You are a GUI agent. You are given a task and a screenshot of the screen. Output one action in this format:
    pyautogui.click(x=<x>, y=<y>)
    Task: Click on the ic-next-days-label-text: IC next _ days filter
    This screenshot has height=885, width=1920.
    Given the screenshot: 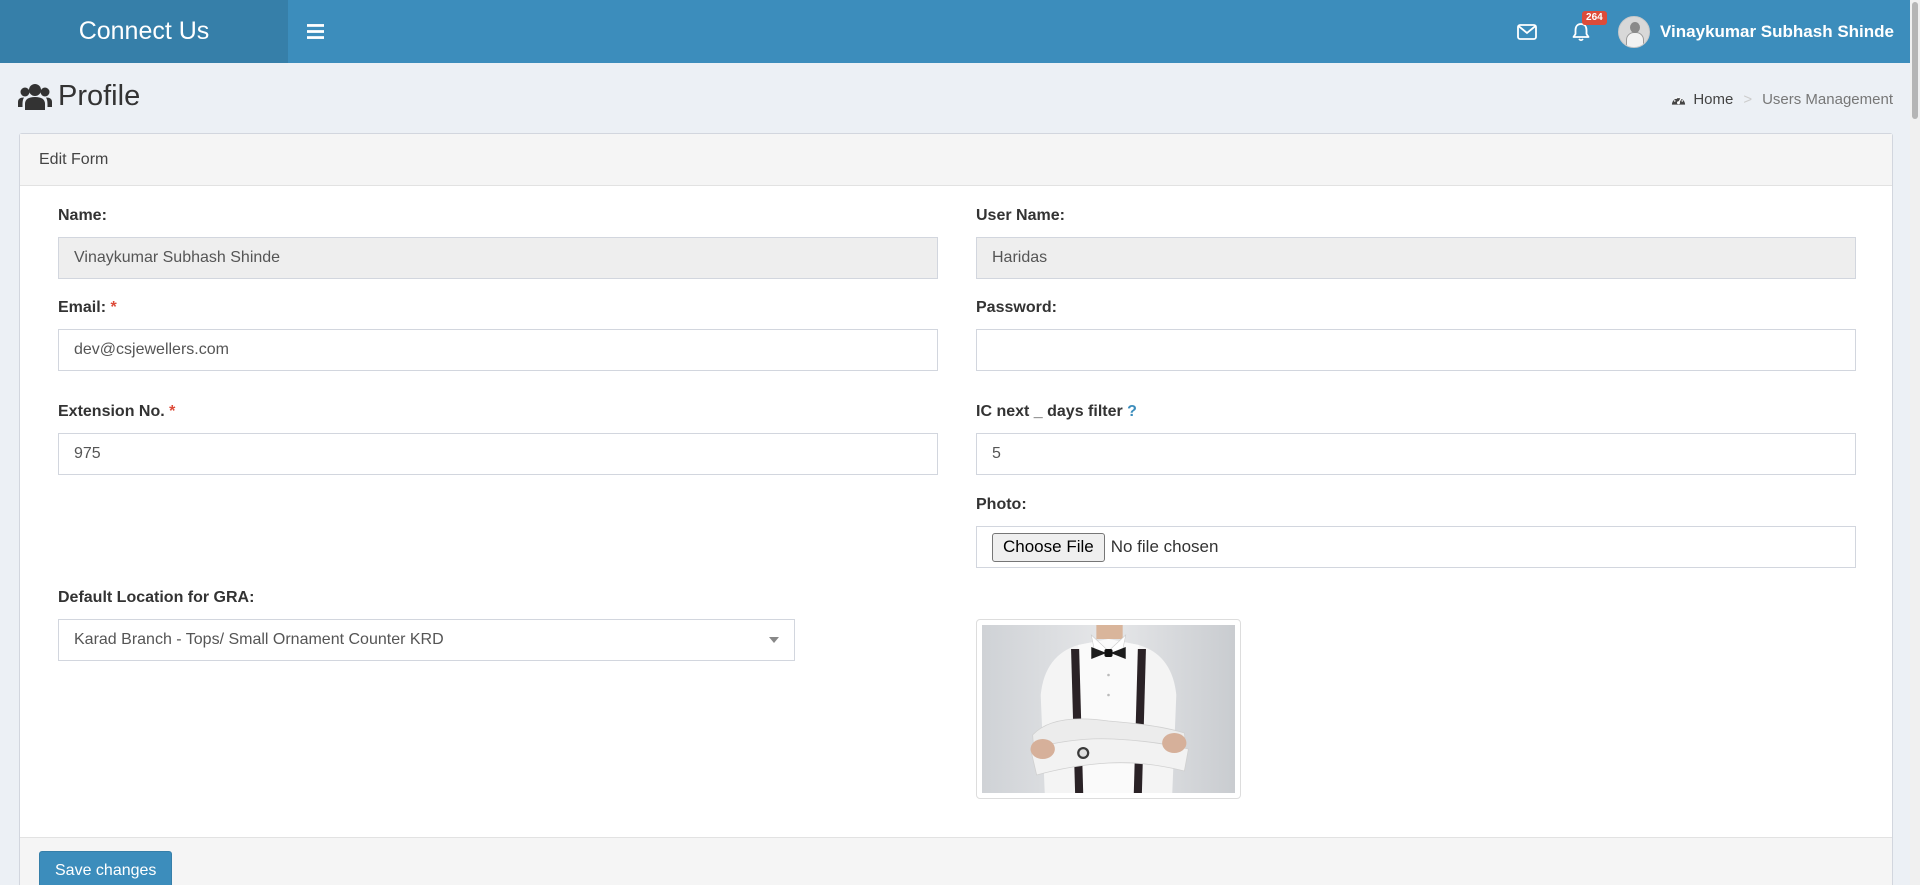 What is the action you would take?
    pyautogui.click(x=1049, y=411)
    